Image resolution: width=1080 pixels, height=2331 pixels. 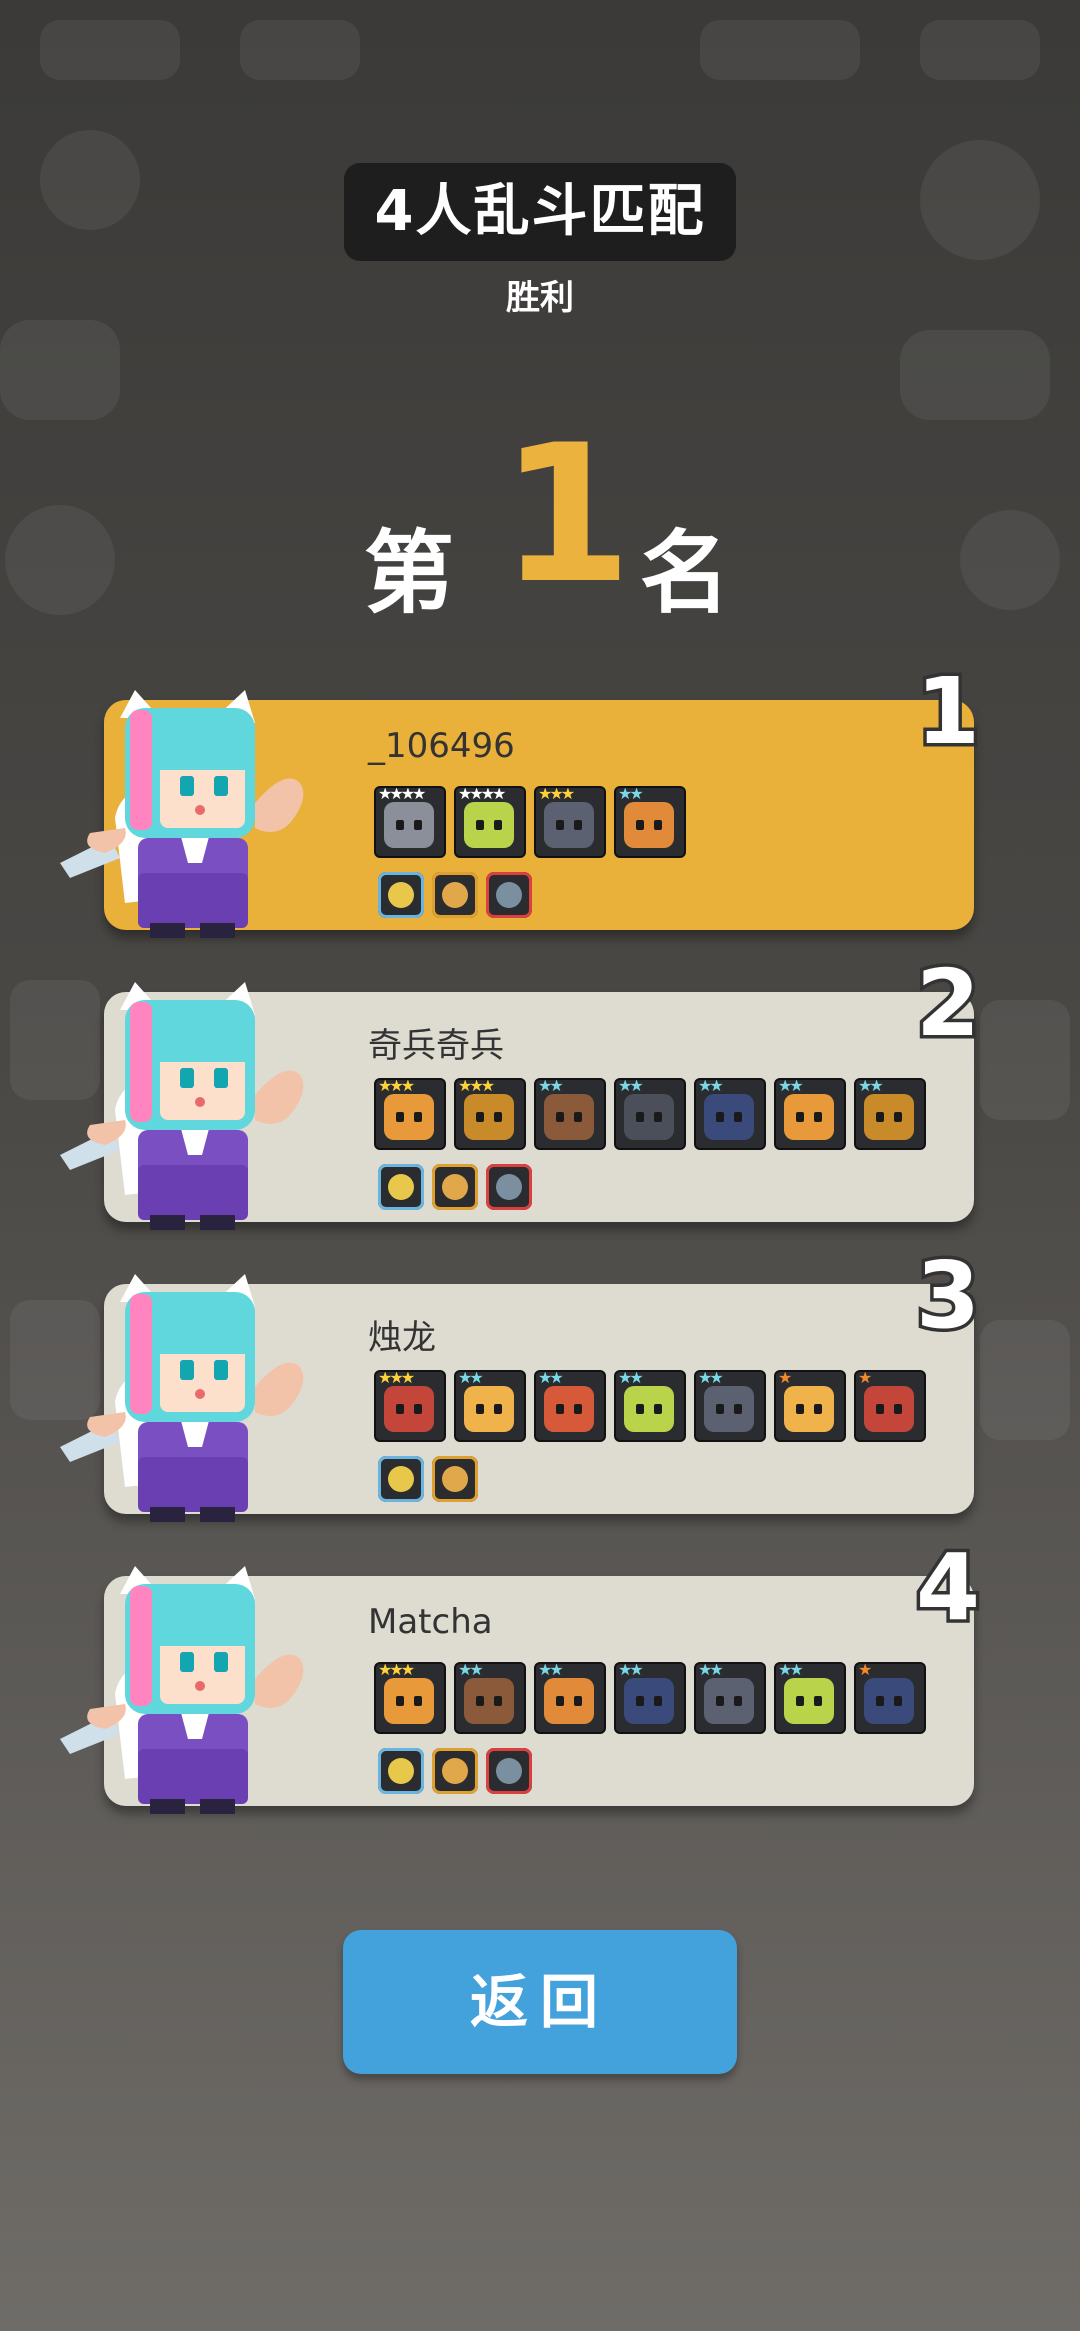 I want to click on player-name: _106496, so click(x=441, y=746).